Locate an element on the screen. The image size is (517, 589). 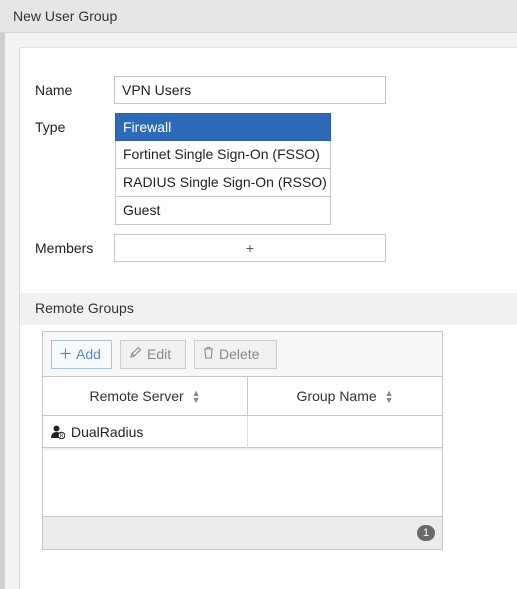
members-add-icon: + is located at coordinates (250, 248).